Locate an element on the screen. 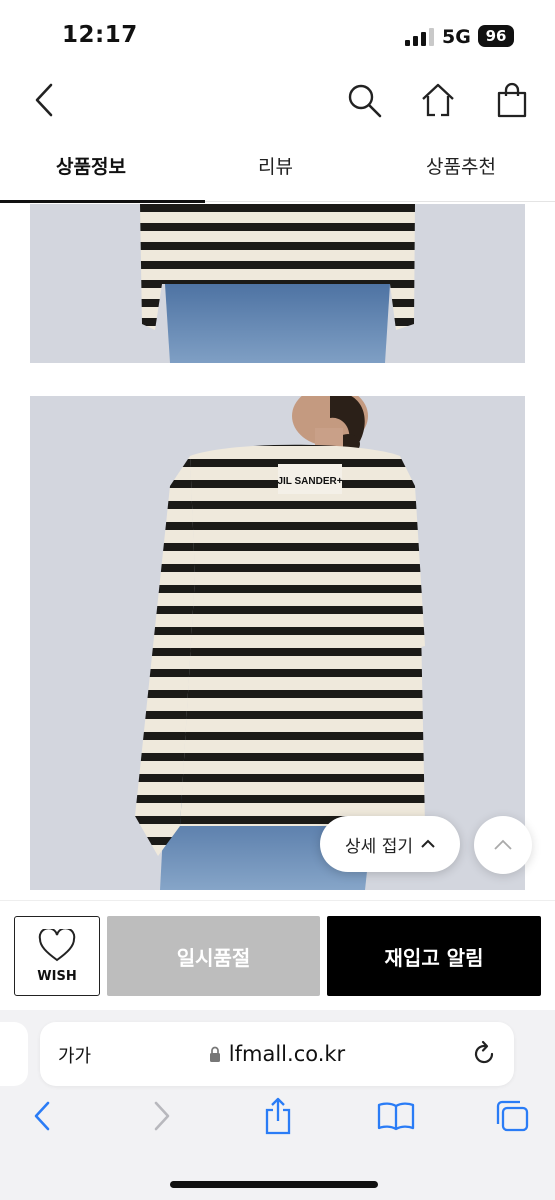 This screenshot has height=1200, width=555. status-time: 12:17 is located at coordinates (100, 35).